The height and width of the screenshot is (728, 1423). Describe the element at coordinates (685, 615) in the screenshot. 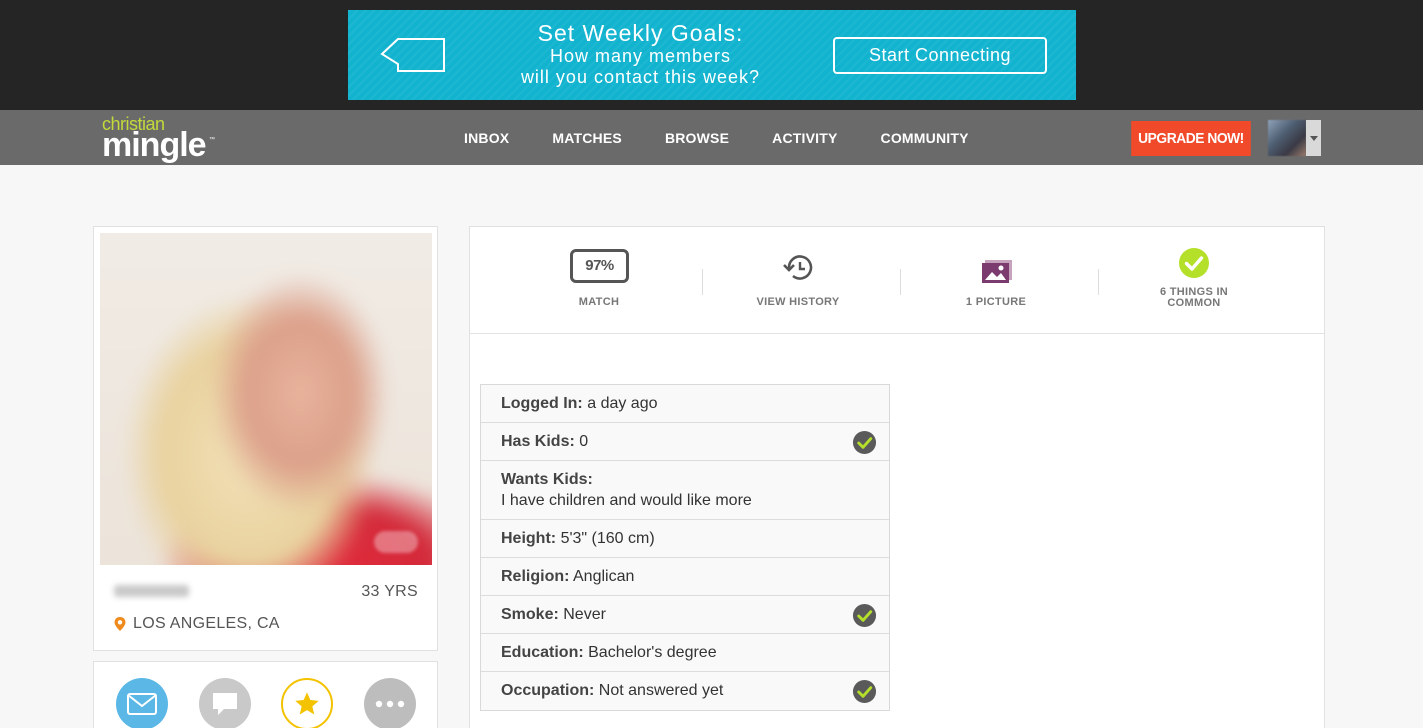

I see `detail-row-smoke: Smoke: Never` at that location.